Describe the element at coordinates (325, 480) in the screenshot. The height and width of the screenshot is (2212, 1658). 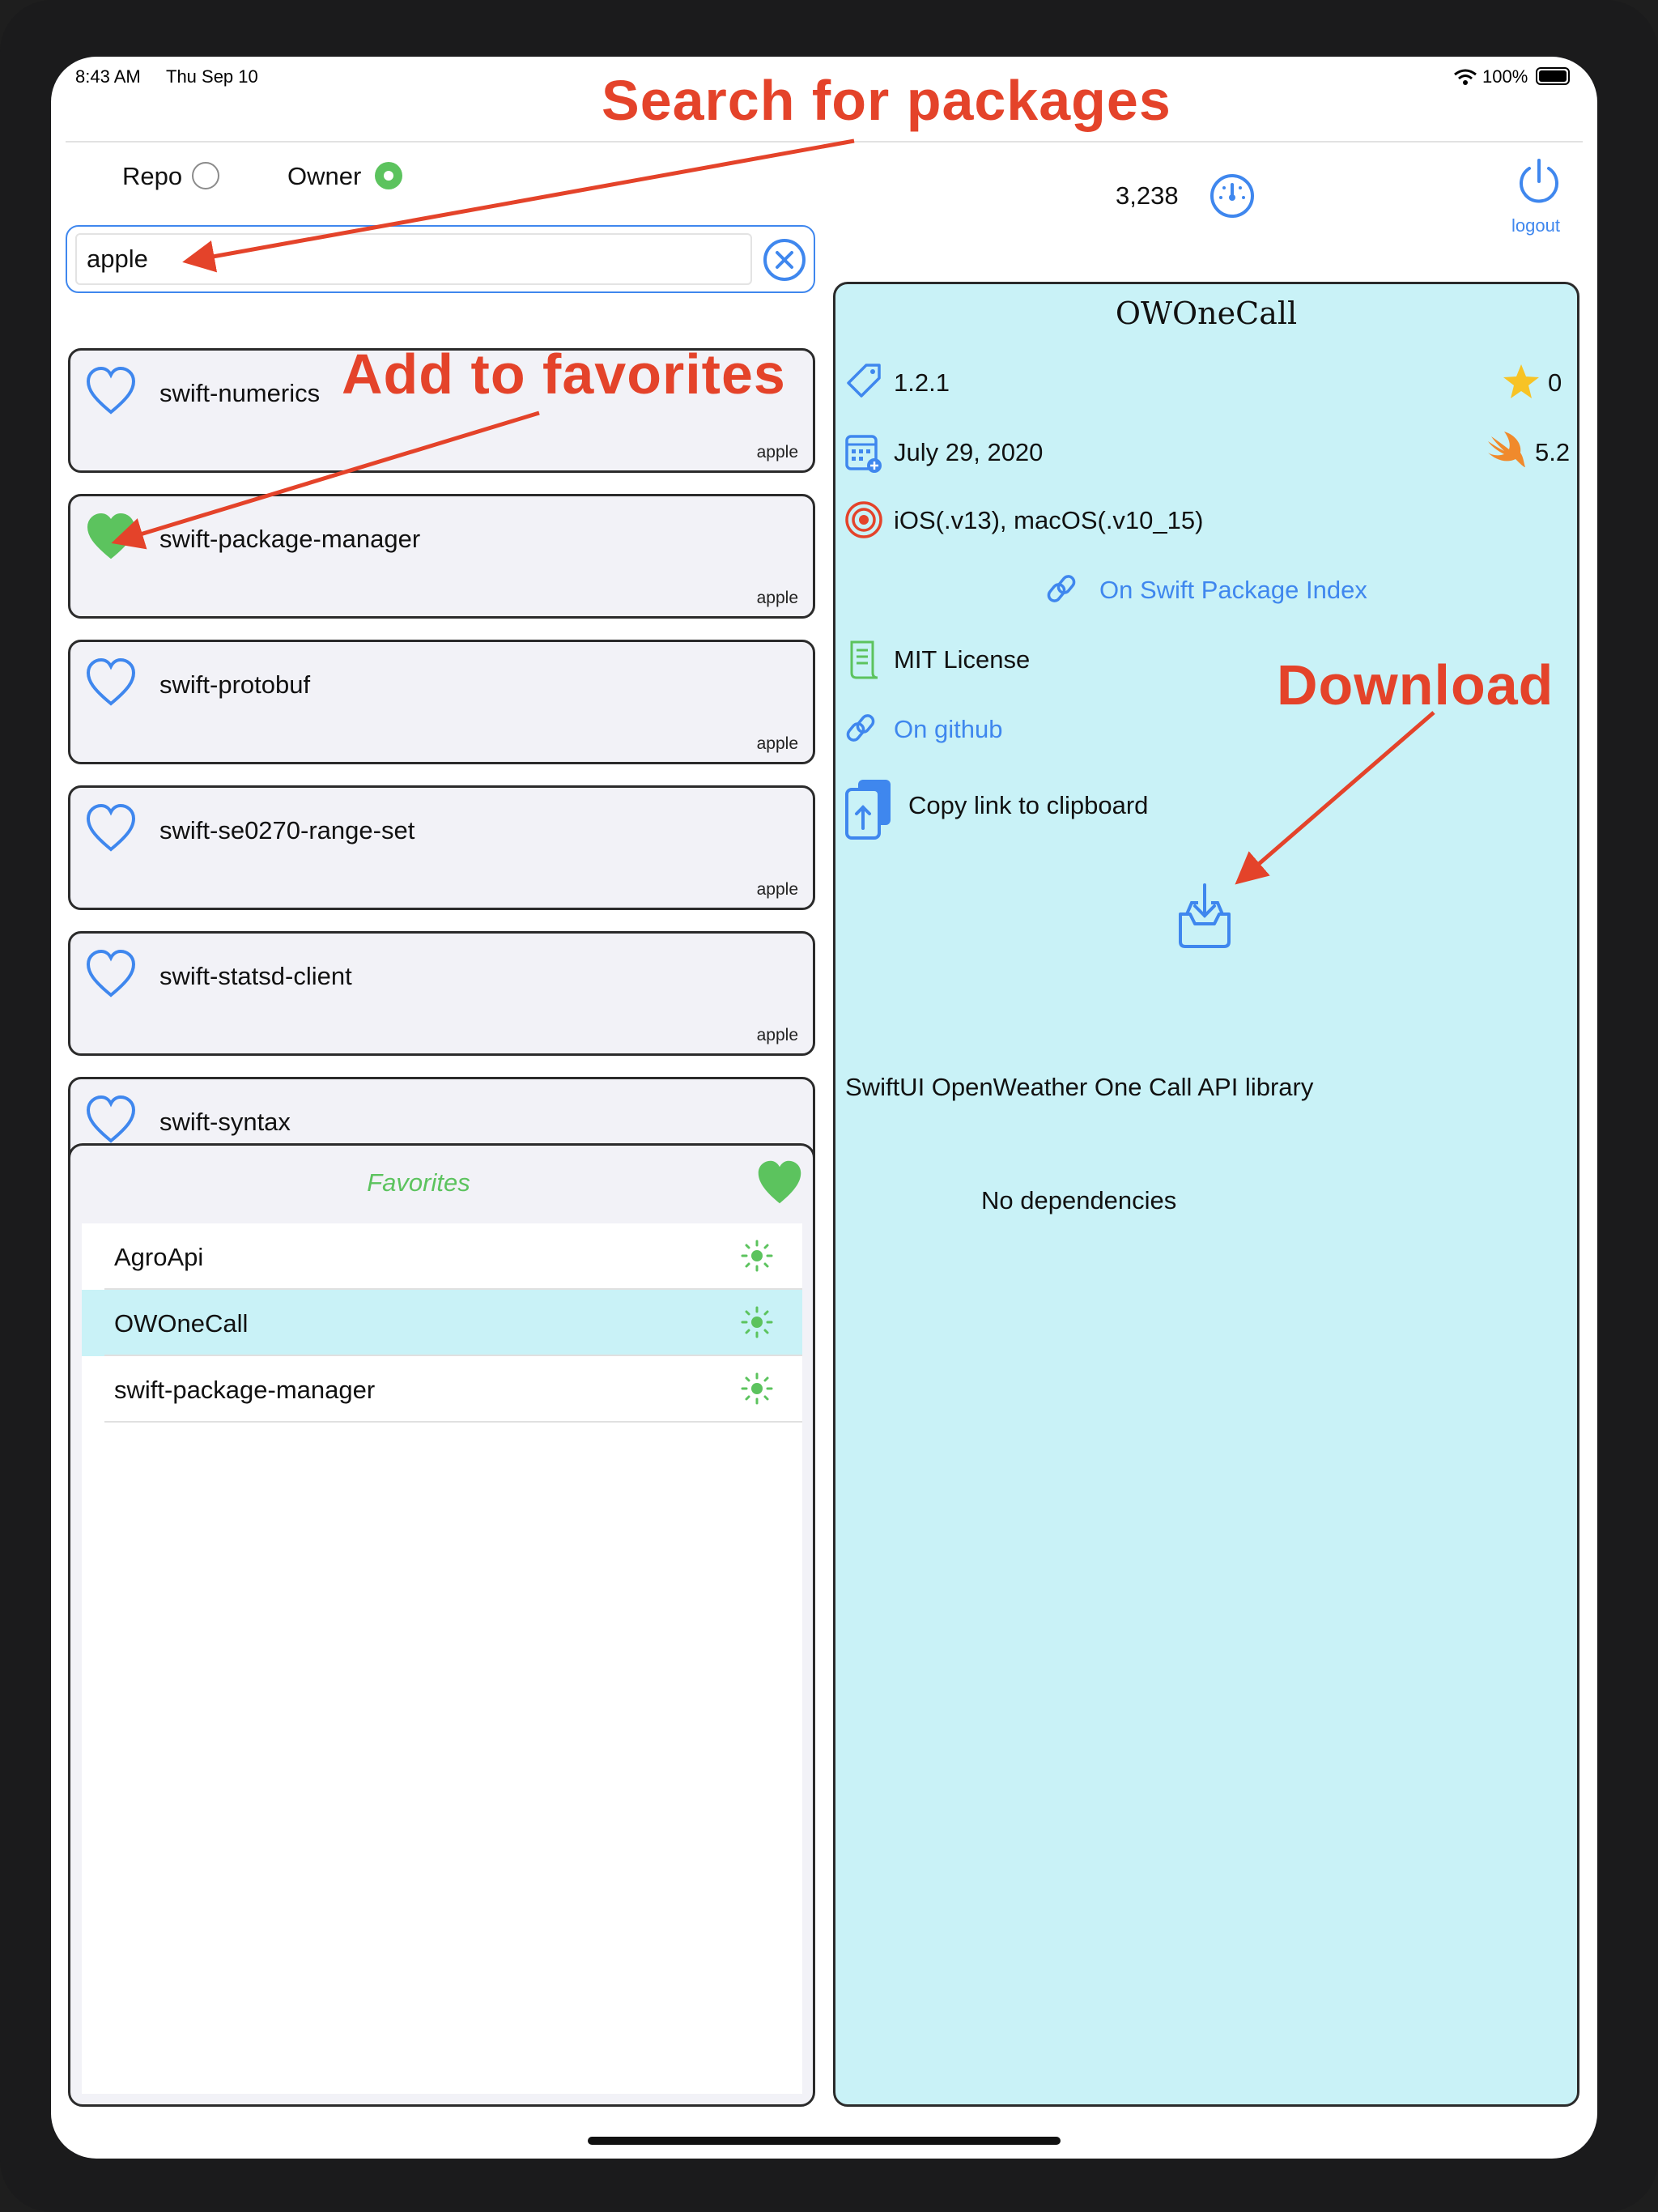
I see `favorites-arrow` at that location.